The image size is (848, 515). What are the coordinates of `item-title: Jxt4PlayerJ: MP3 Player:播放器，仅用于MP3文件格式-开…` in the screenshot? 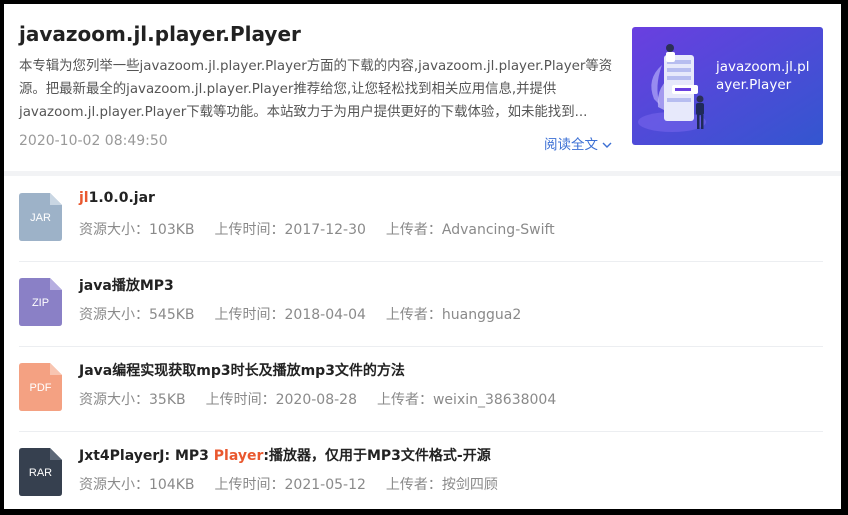 It's located at (285, 455).